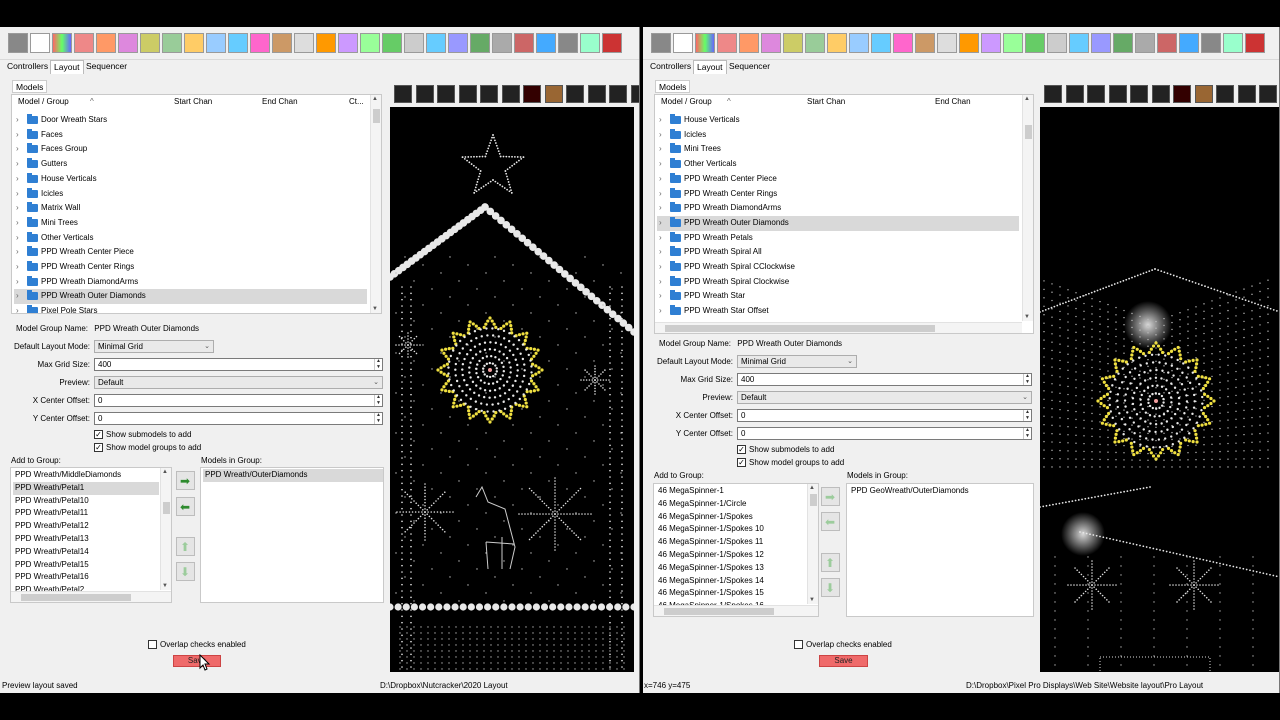  Describe the element at coordinates (830, 521) in the screenshot. I see `remove-left-arrow-button: ⬅` at that location.